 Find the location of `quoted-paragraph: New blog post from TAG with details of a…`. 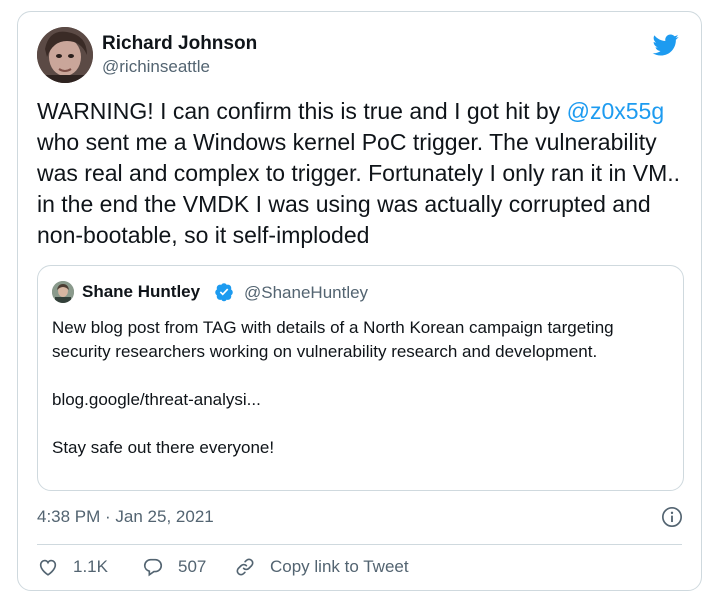

quoted-paragraph: New blog post from TAG with details of a… is located at coordinates (333, 339).